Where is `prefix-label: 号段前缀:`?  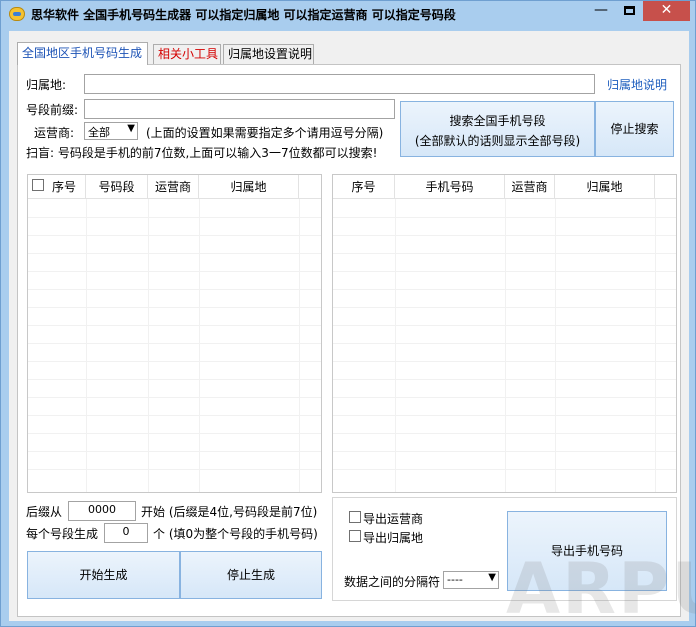 prefix-label: 号段前缀: is located at coordinates (52, 110).